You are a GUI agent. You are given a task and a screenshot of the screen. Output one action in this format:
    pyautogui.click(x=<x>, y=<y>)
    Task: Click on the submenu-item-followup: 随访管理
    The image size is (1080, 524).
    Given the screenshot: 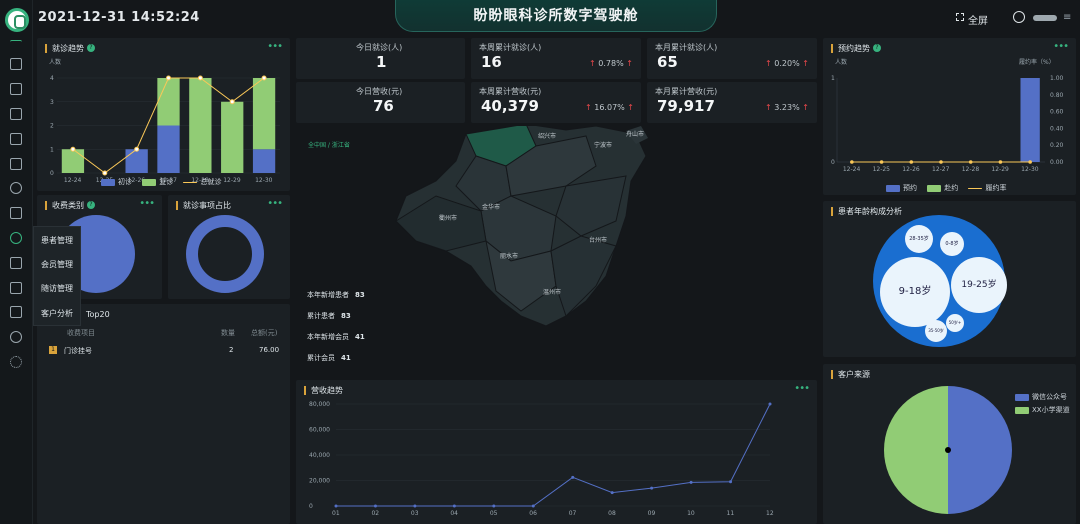 What is the action you would take?
    pyautogui.click(x=57, y=288)
    